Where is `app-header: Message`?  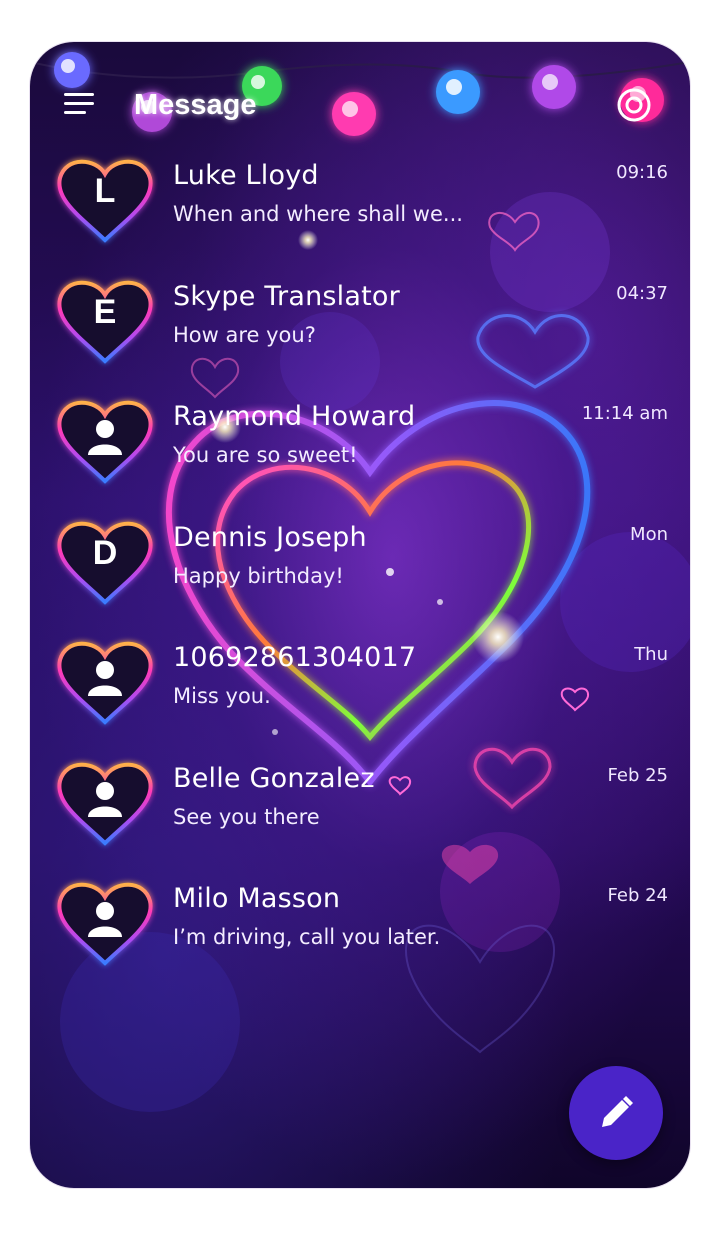
app-header: Message is located at coordinates (360, 107).